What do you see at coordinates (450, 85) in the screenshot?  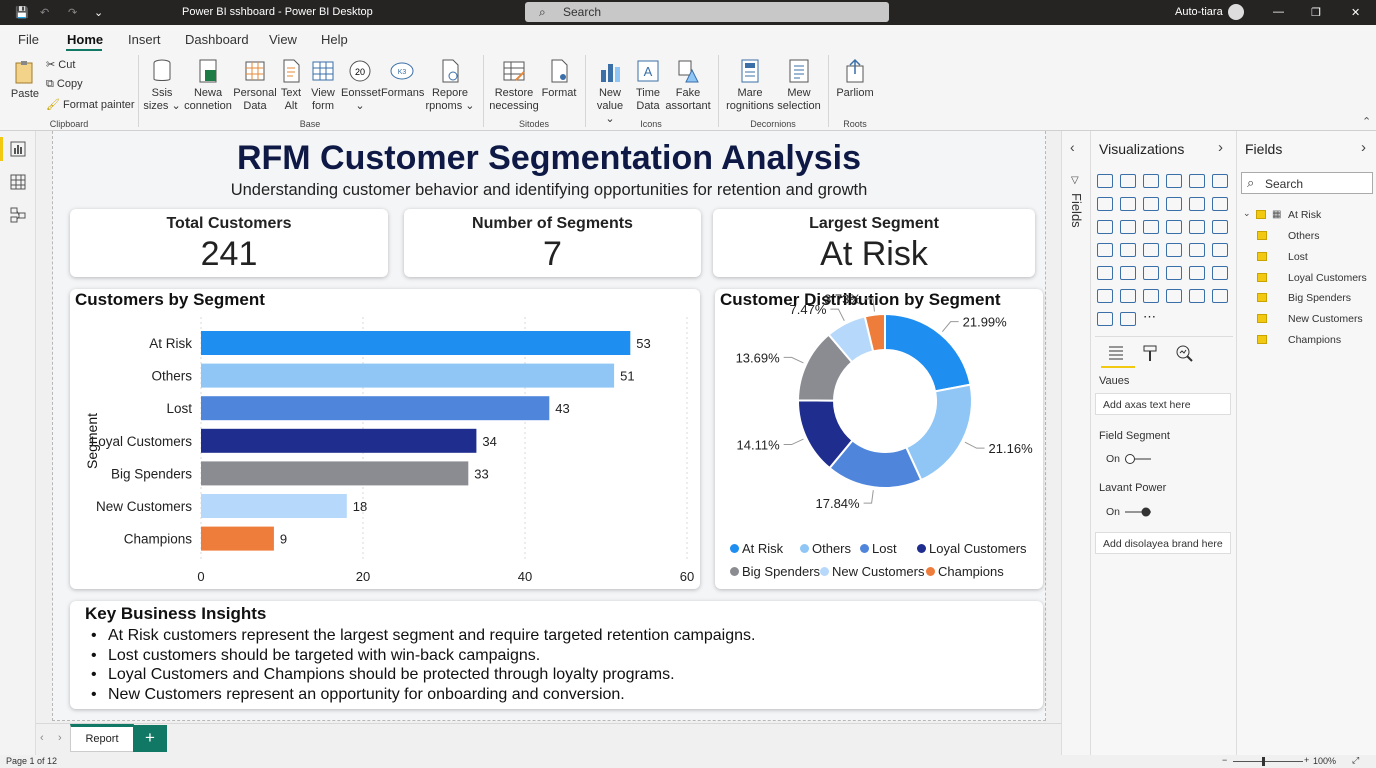 I see `repore-rpnoms-button: Repore rpnoms ⌄` at bounding box center [450, 85].